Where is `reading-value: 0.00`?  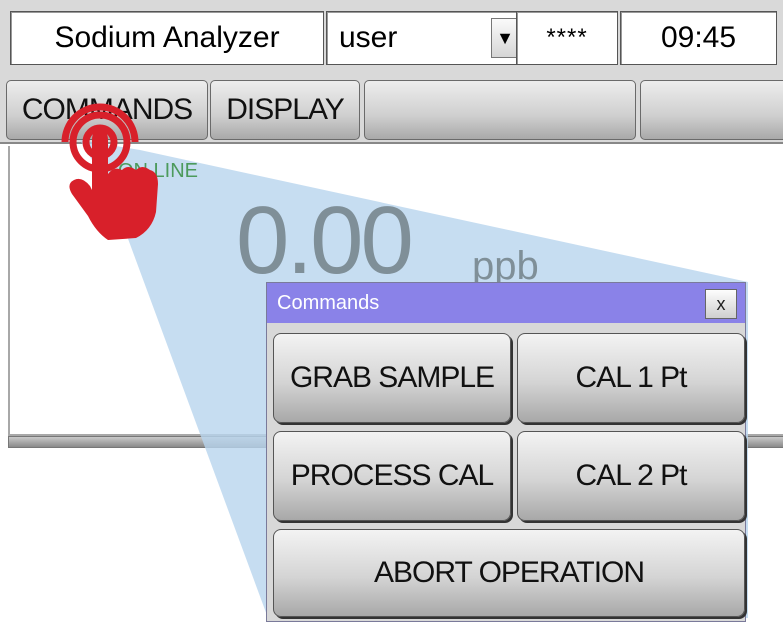
reading-value: 0.00 is located at coordinates (325, 240).